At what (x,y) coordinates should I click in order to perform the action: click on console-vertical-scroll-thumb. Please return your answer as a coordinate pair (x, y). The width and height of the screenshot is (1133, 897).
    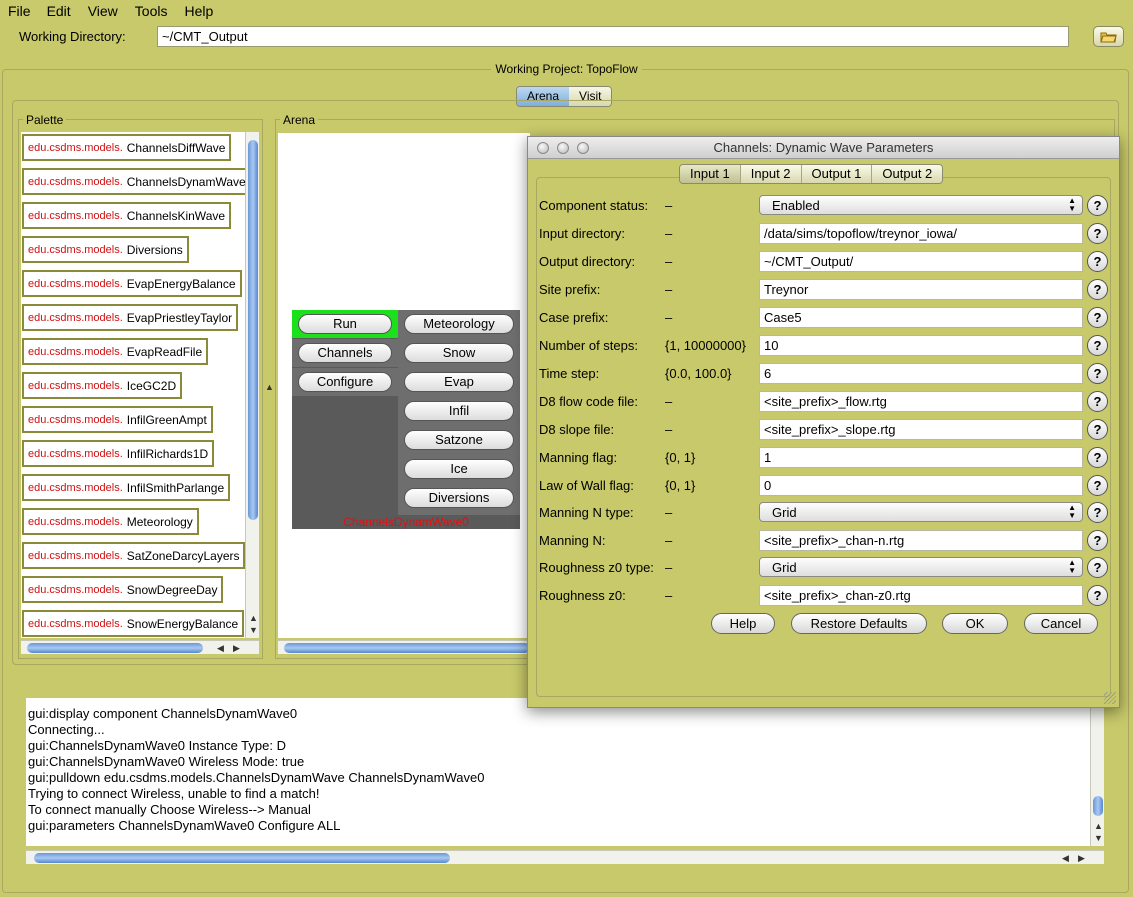
    Looking at the image, I should click on (1098, 806).